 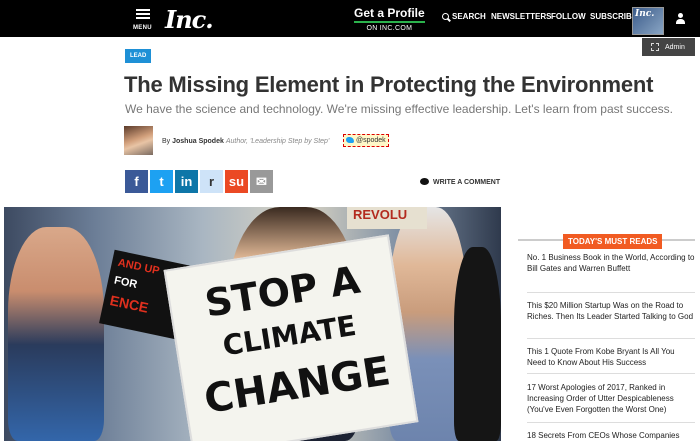 I want to click on linkedin-icon: in, so click(x=186, y=181).